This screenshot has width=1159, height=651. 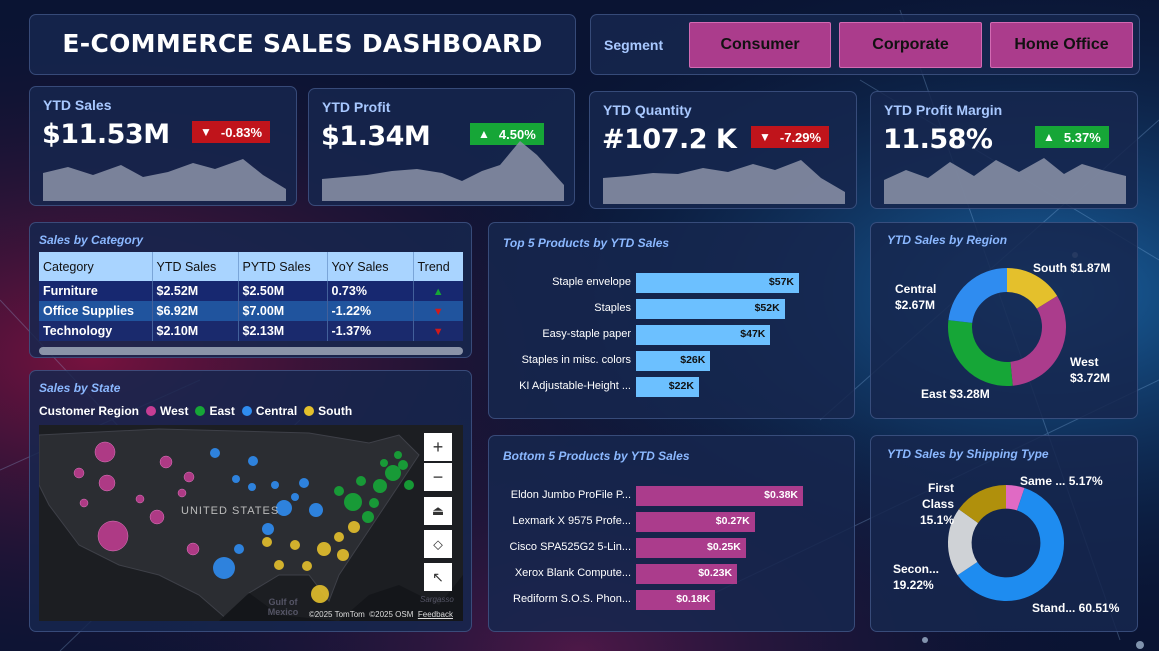 What do you see at coordinates (370, 291) in the screenshot?
I see `yoy-sales-cell: 0.73%` at bounding box center [370, 291].